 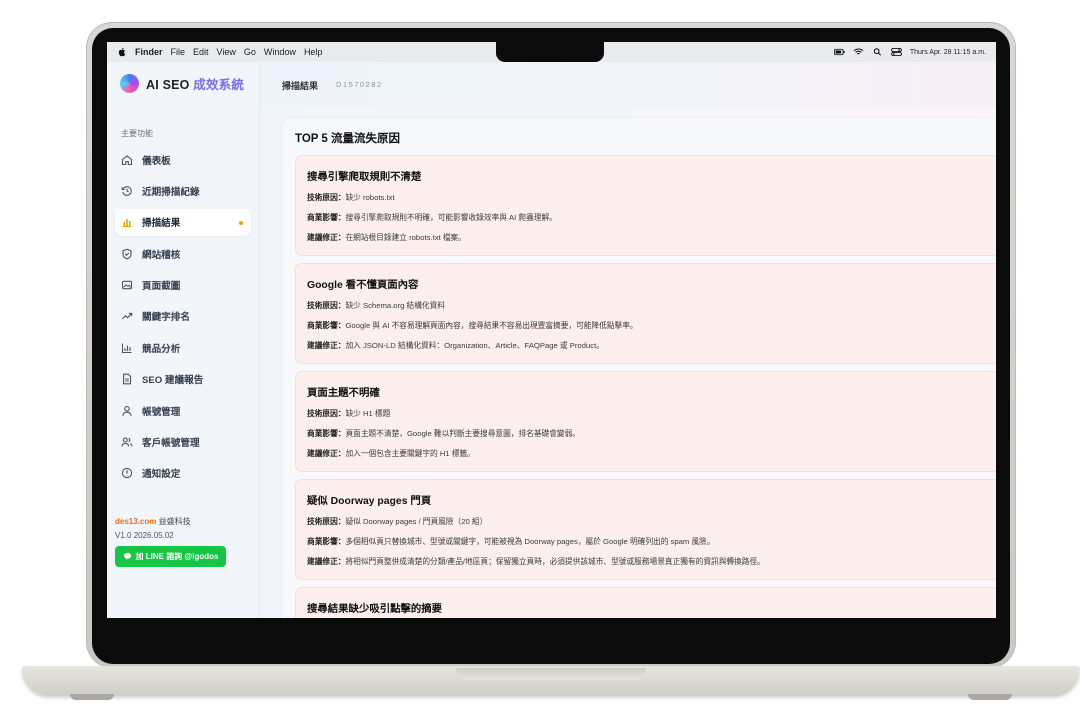 I want to click on sidebar-item-client-accounts: 客戶帳號管理, so click(x=183, y=442).